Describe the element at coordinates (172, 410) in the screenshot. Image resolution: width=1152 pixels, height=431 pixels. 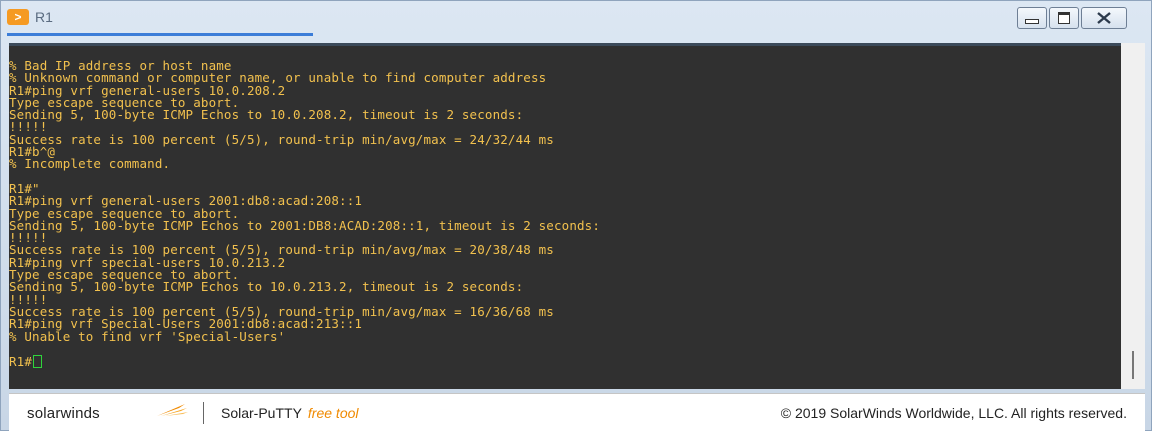
I see `solarwinds-logo-icon` at that location.